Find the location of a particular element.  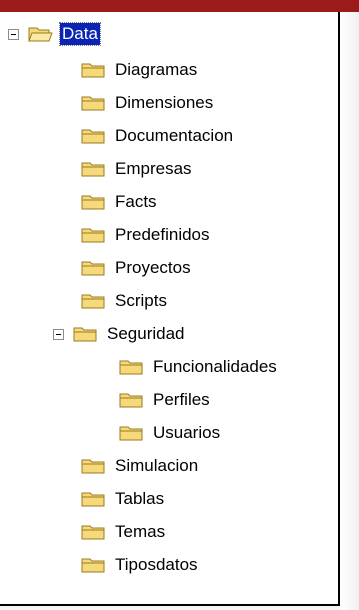

tree-node-label: Dimensiones is located at coordinates (164, 102).